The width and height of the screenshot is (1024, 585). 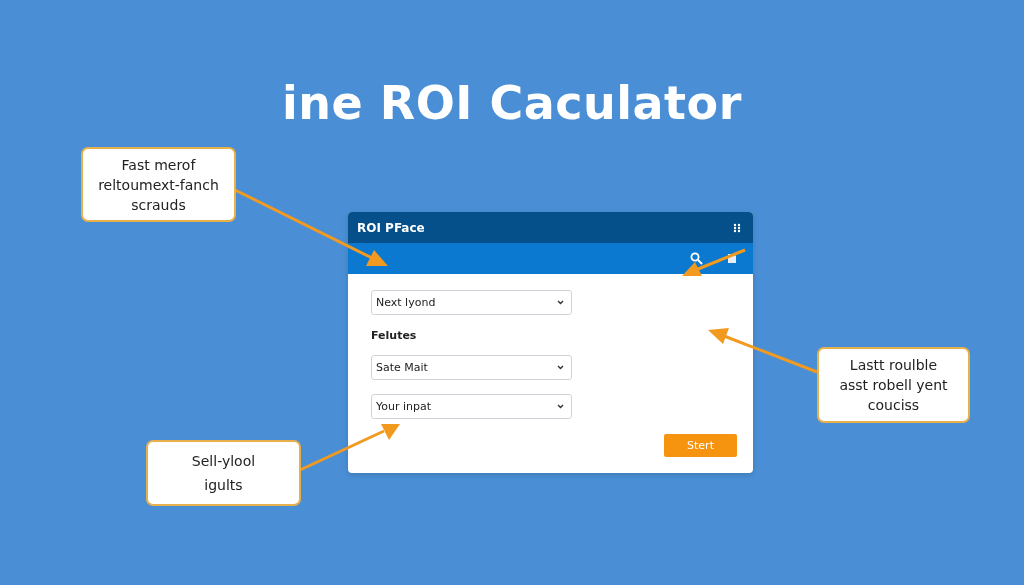 What do you see at coordinates (737, 227) in the screenshot?
I see `drag-handle-icon` at bounding box center [737, 227].